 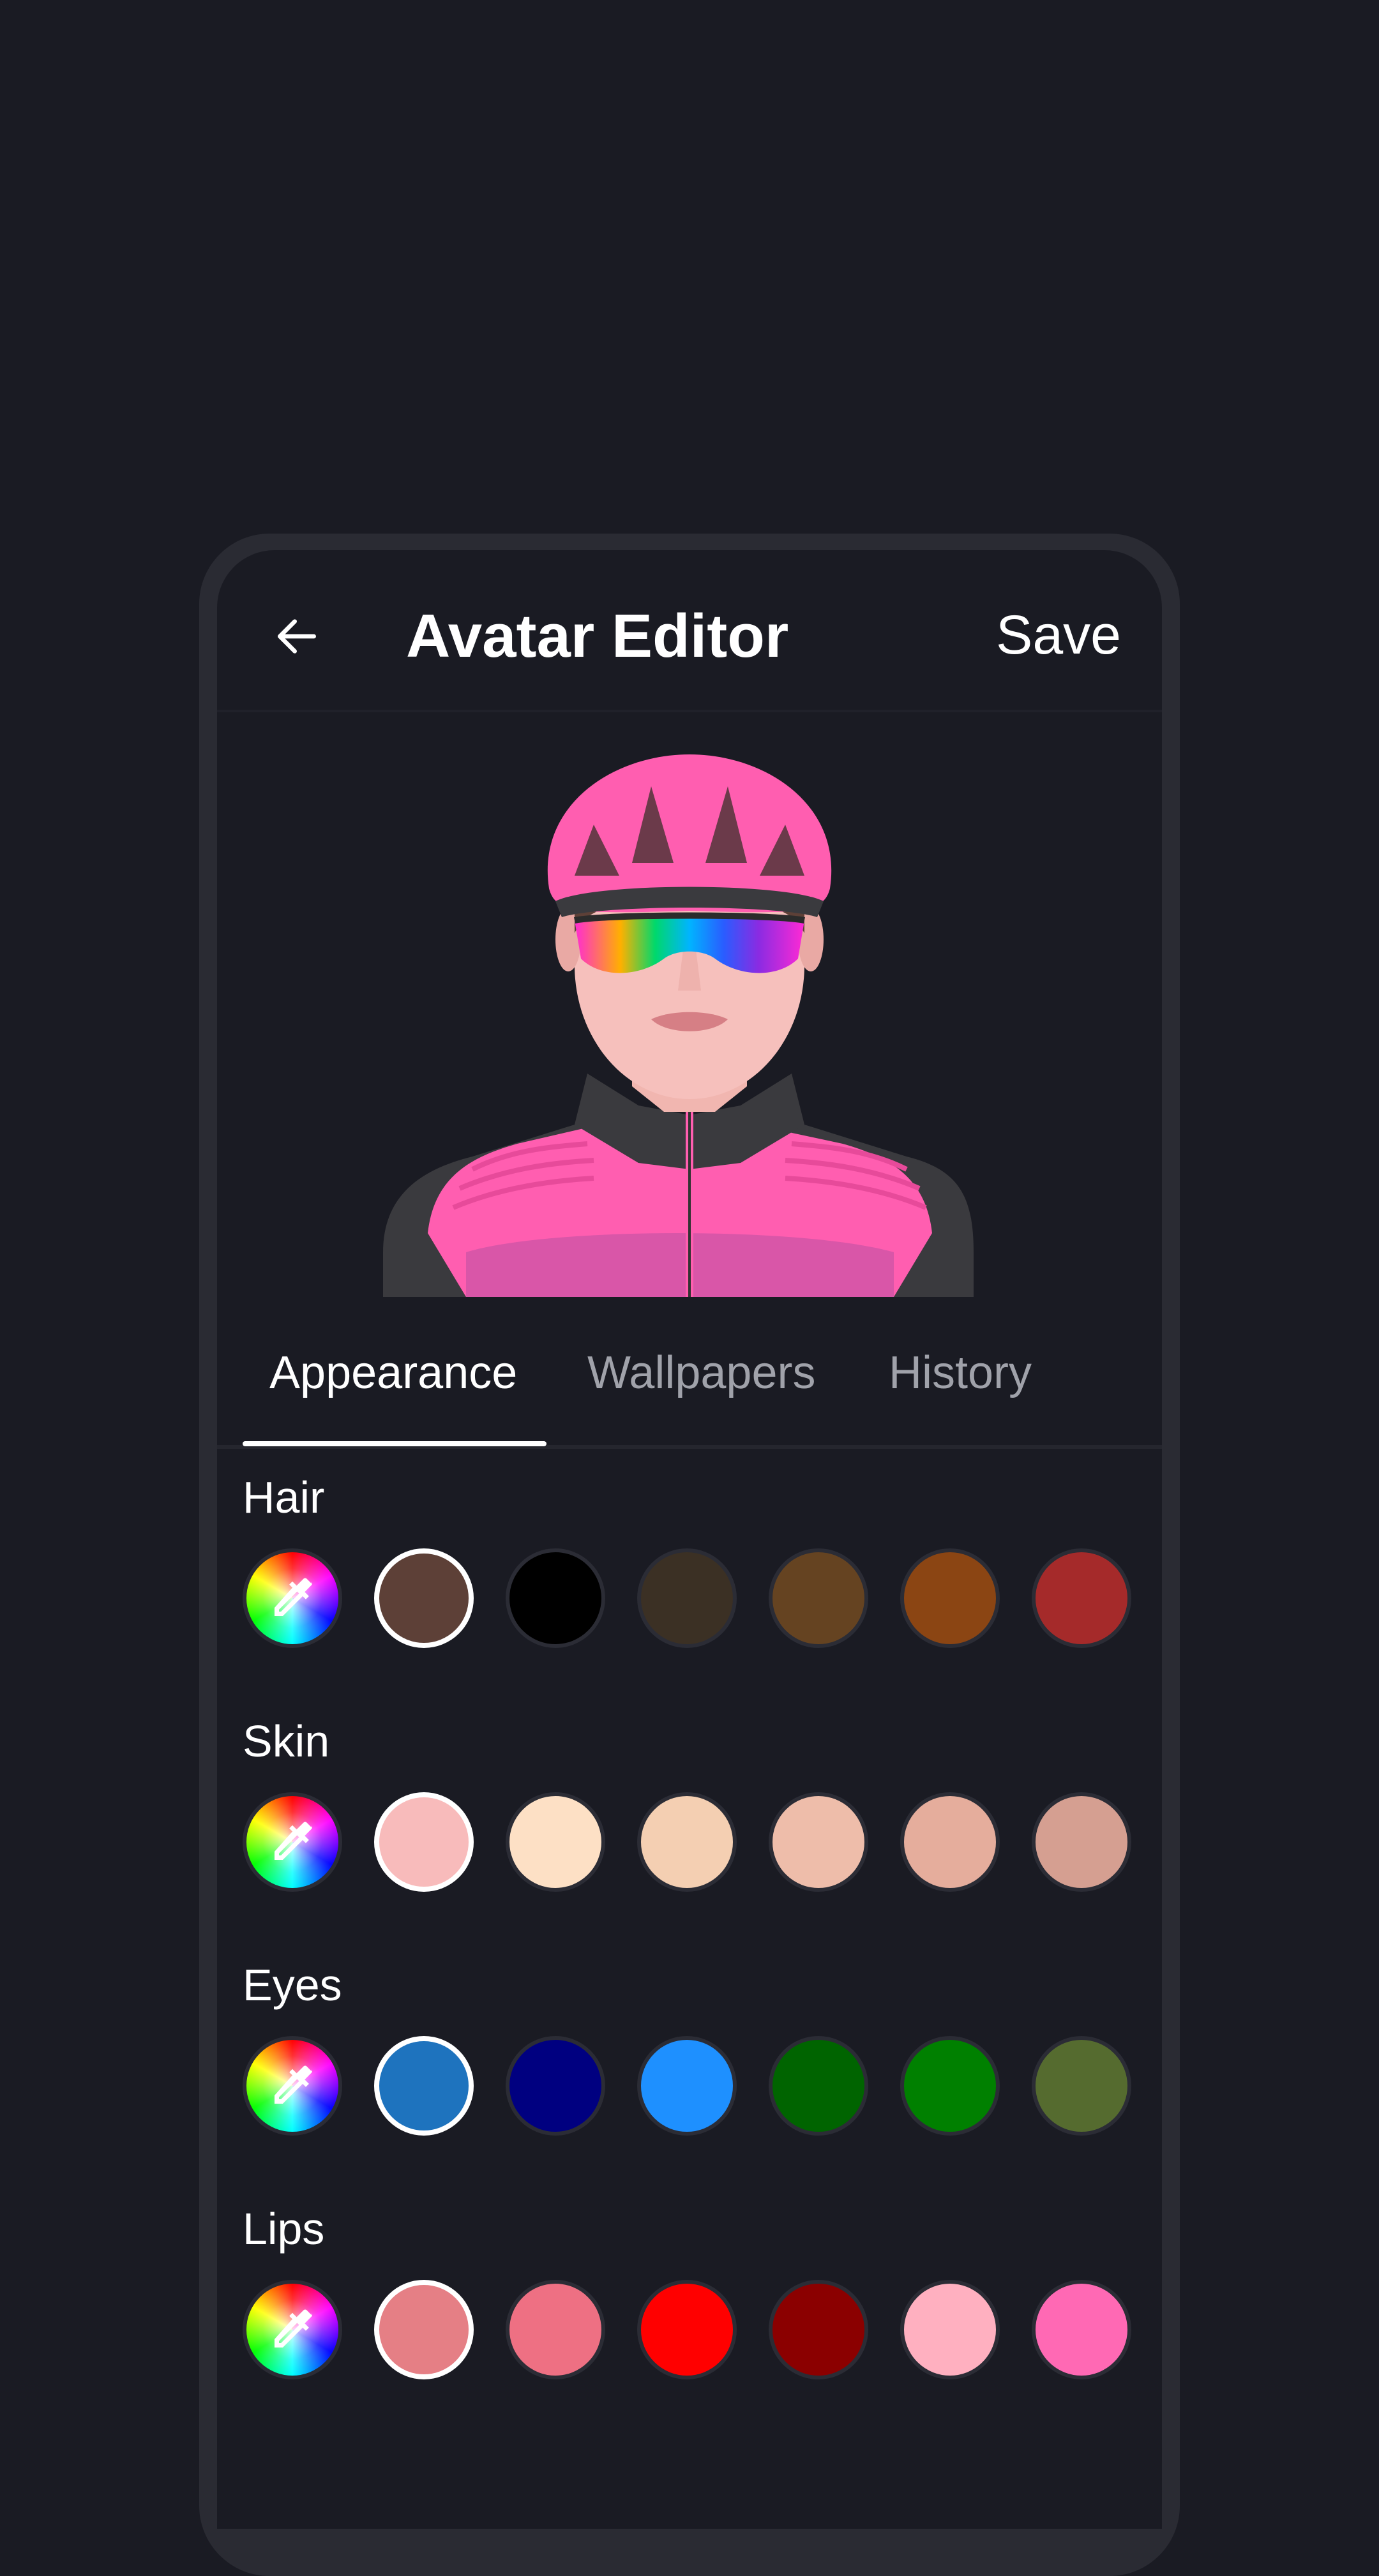 I want to click on eyes-section: Eyes, so click(x=689, y=2080).